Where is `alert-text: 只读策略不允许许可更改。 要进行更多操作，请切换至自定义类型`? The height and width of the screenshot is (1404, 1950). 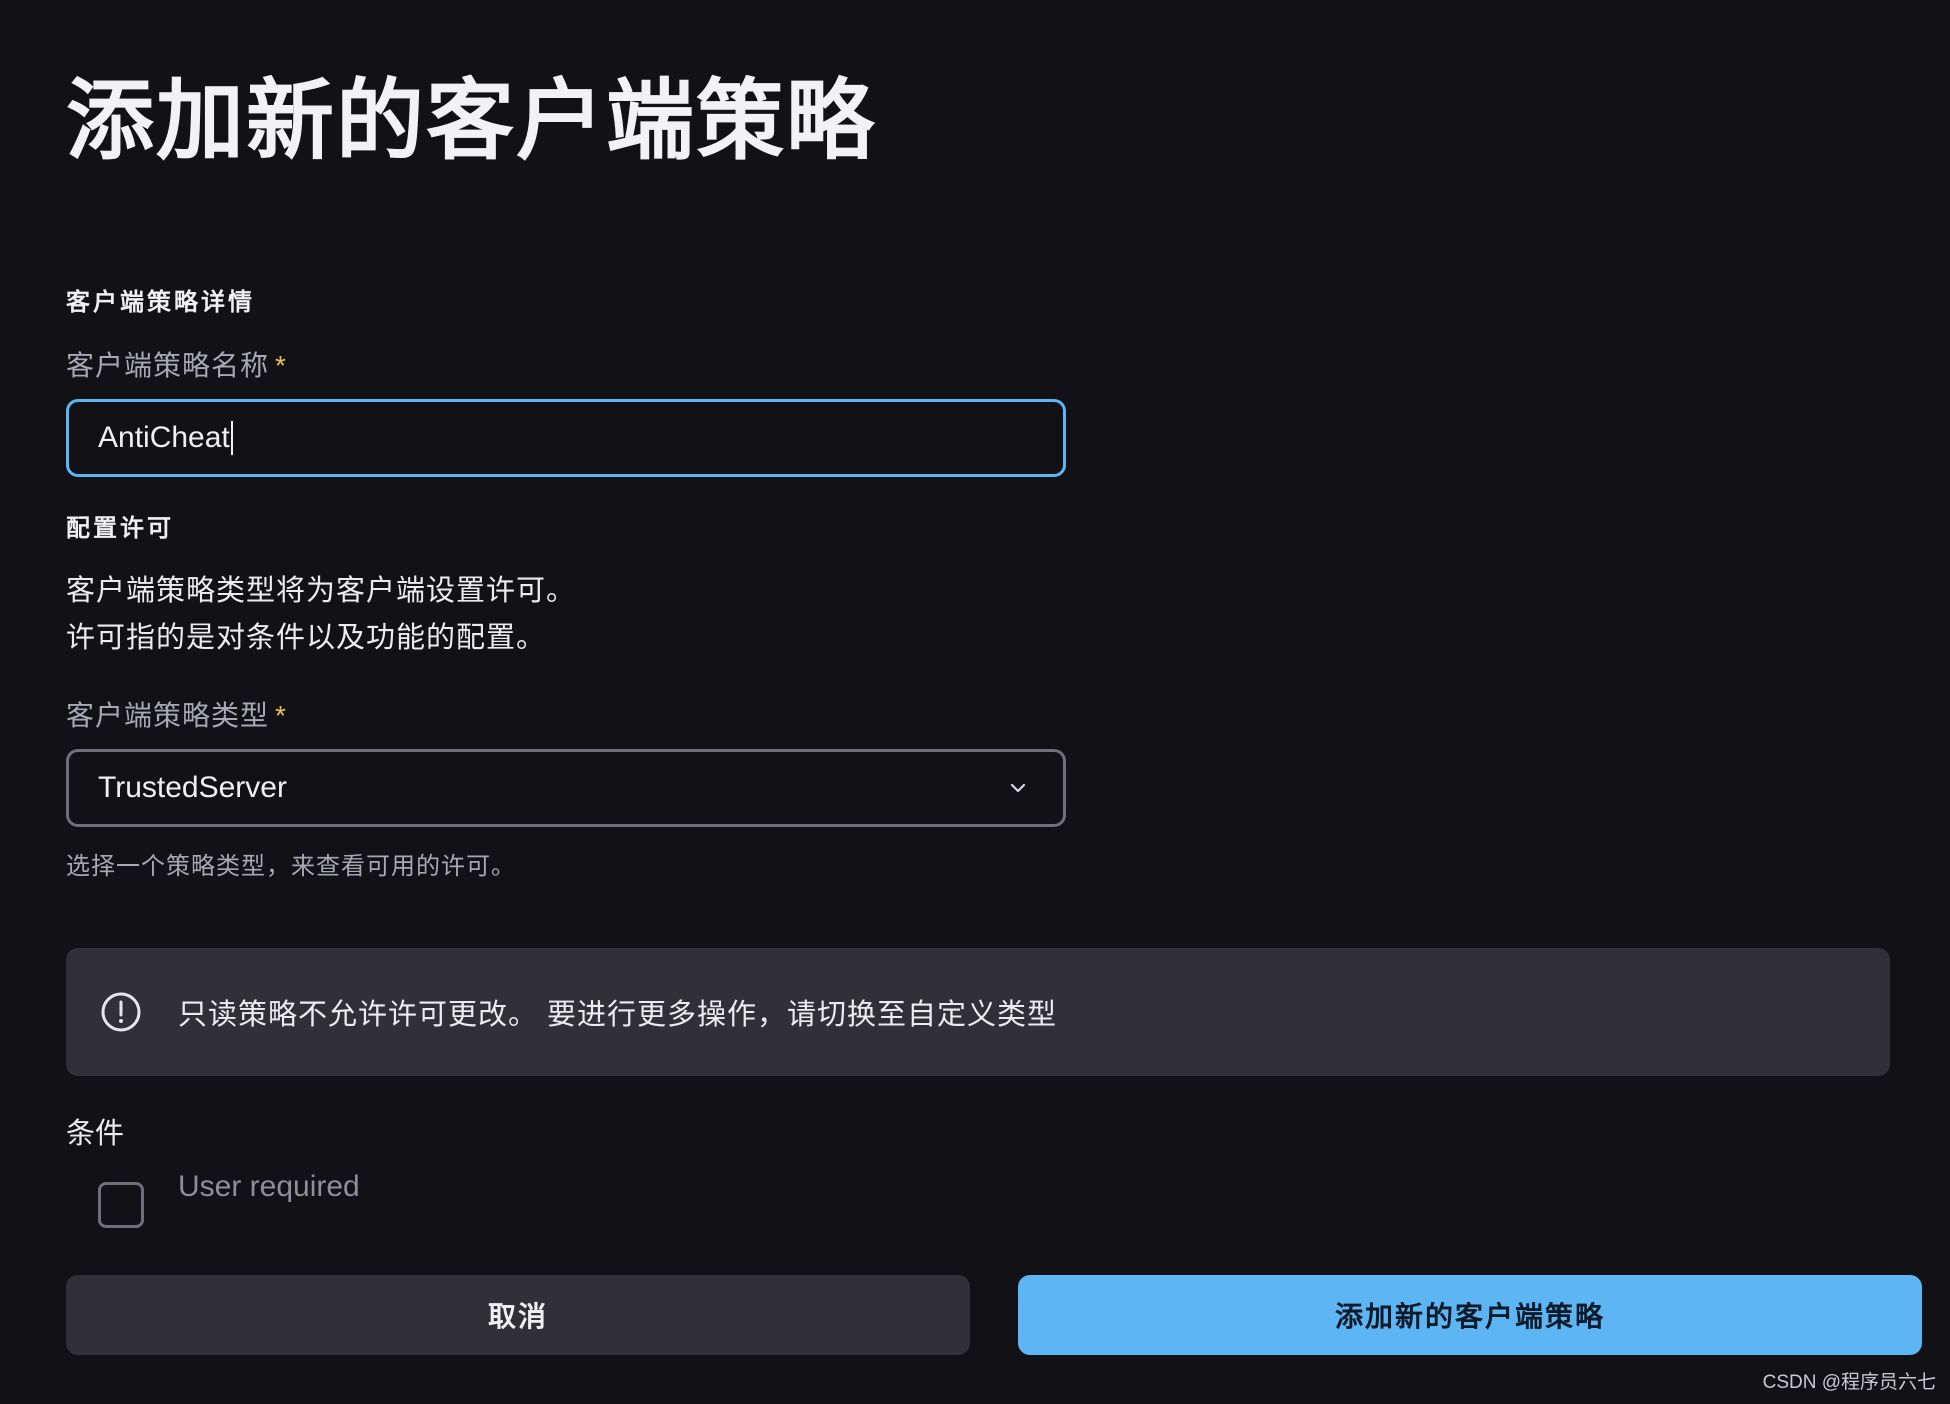 alert-text: 只读策略不允许许可更改。 要进行更多操作，请切换至自定义类型 is located at coordinates (618, 1015).